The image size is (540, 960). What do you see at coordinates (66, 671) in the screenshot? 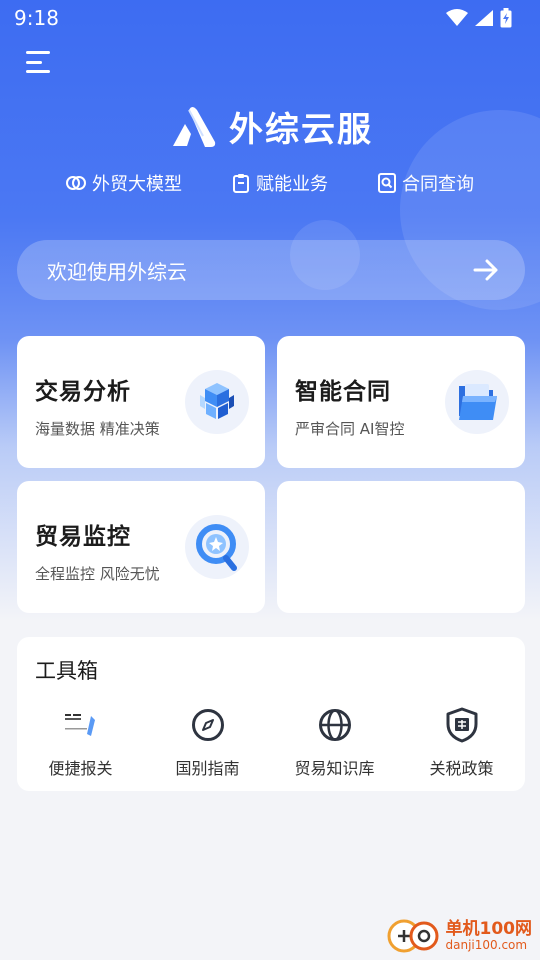
I see `toolbox-title: 工具箱` at bounding box center [66, 671].